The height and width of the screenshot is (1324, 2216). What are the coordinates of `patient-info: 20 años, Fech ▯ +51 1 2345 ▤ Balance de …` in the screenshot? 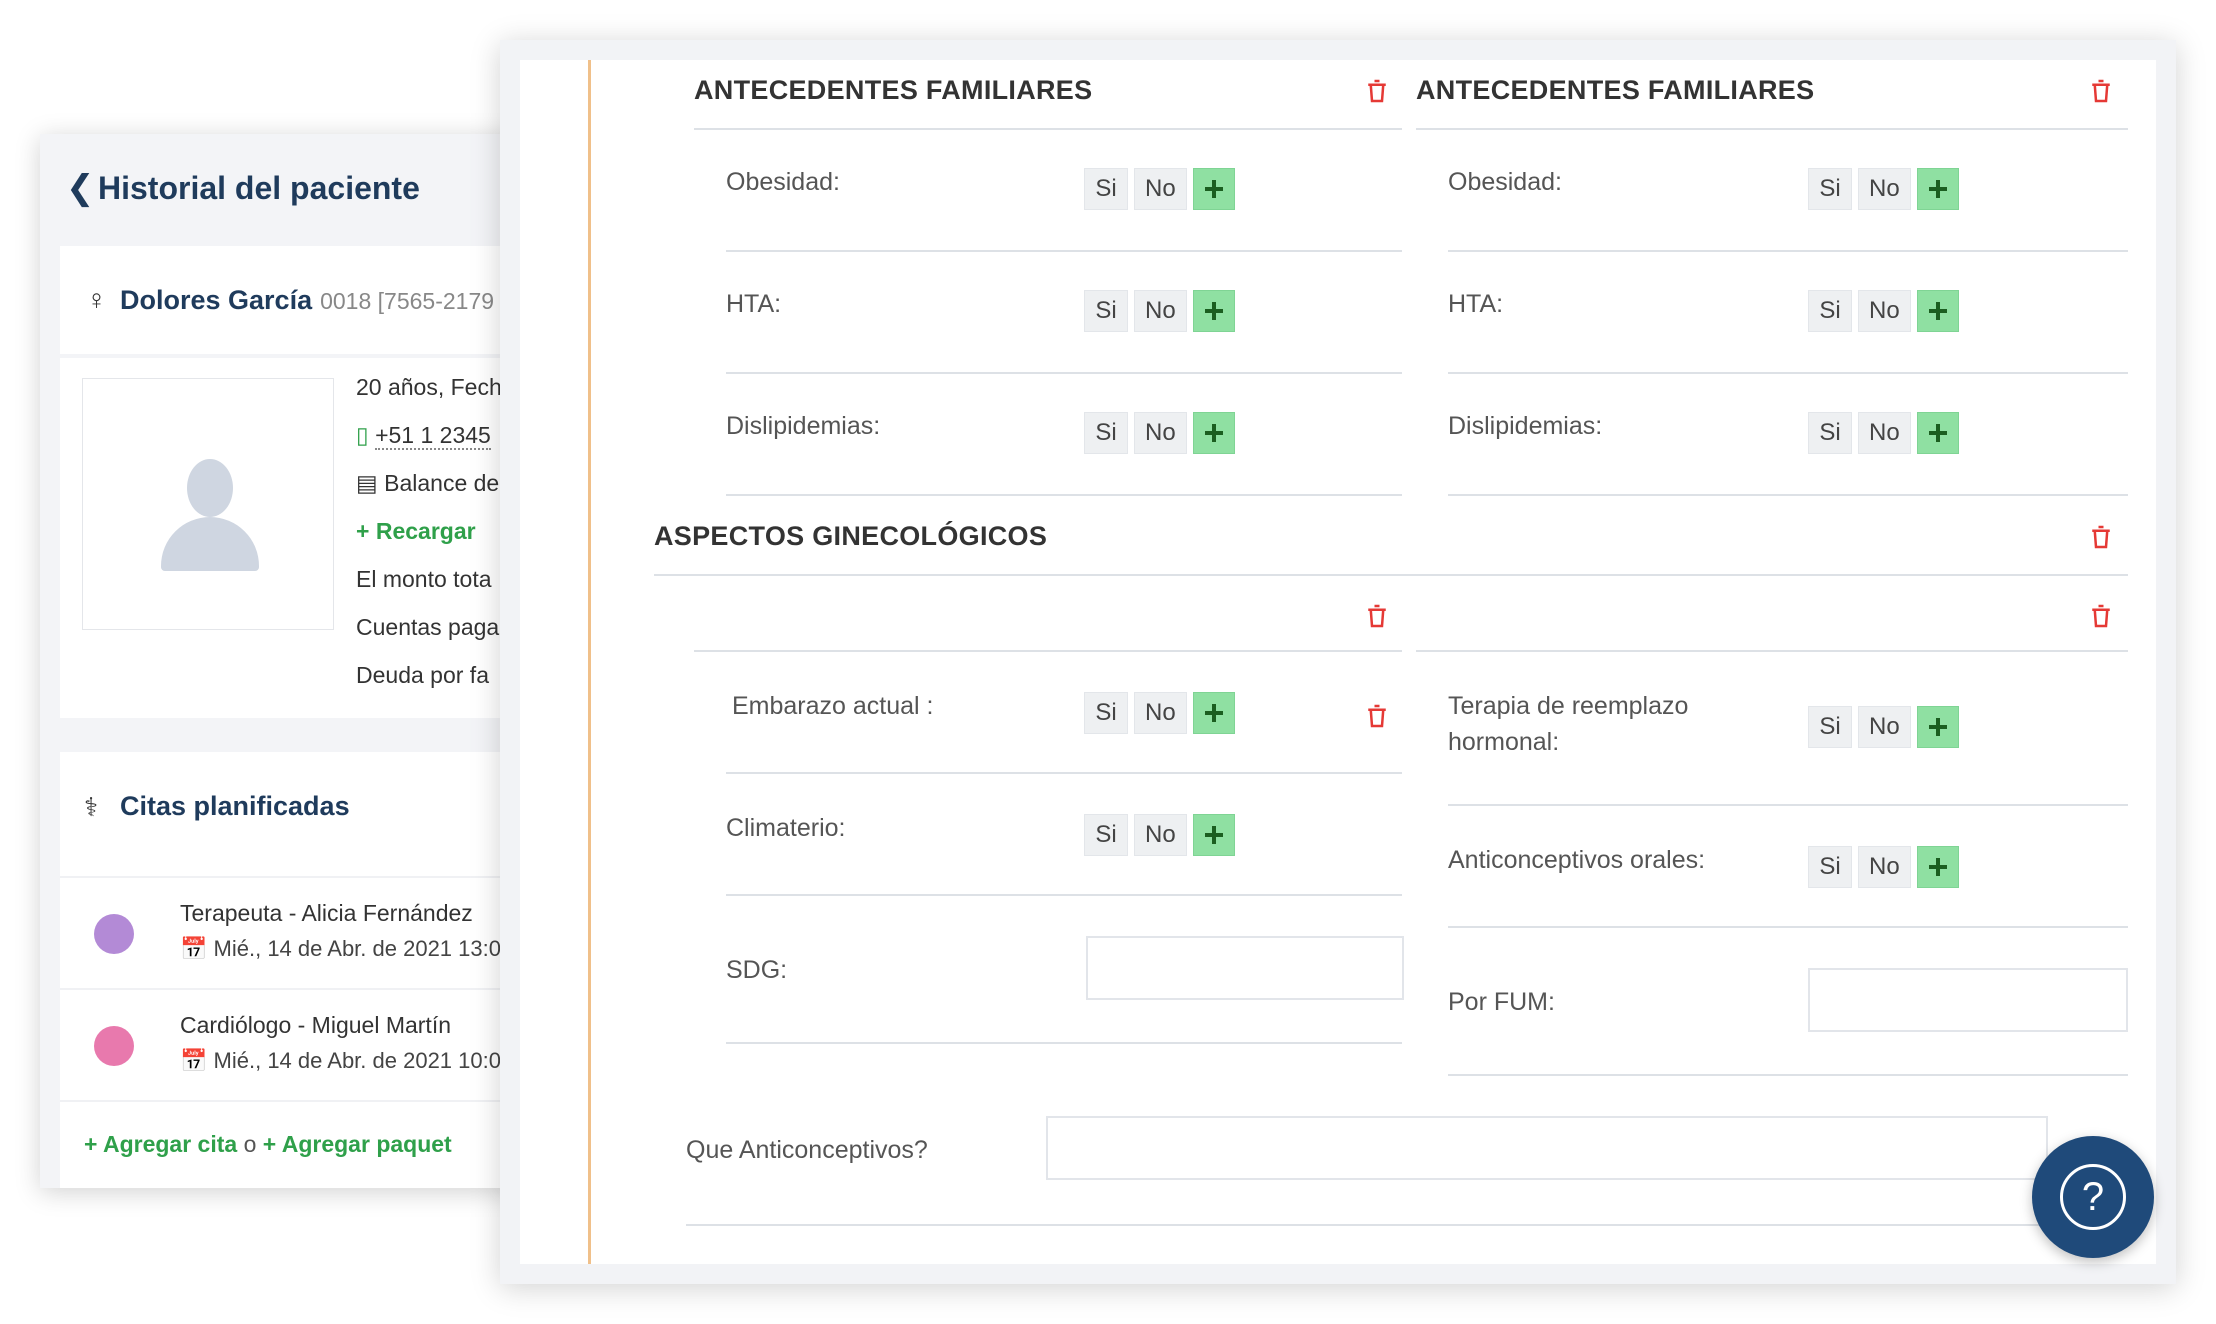 It's located at (310, 538).